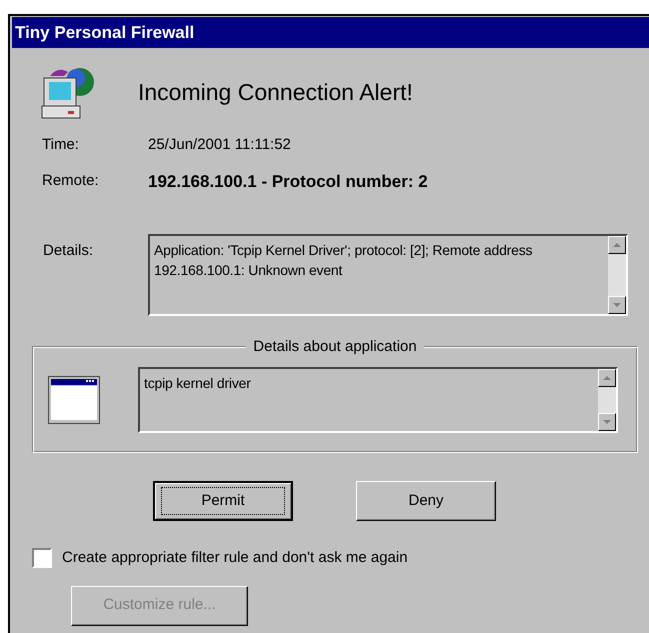 Image resolution: width=649 pixels, height=633 pixels. Describe the element at coordinates (219, 145) in the screenshot. I see `field-value: 25/Jun/2001 11:11:52` at that location.